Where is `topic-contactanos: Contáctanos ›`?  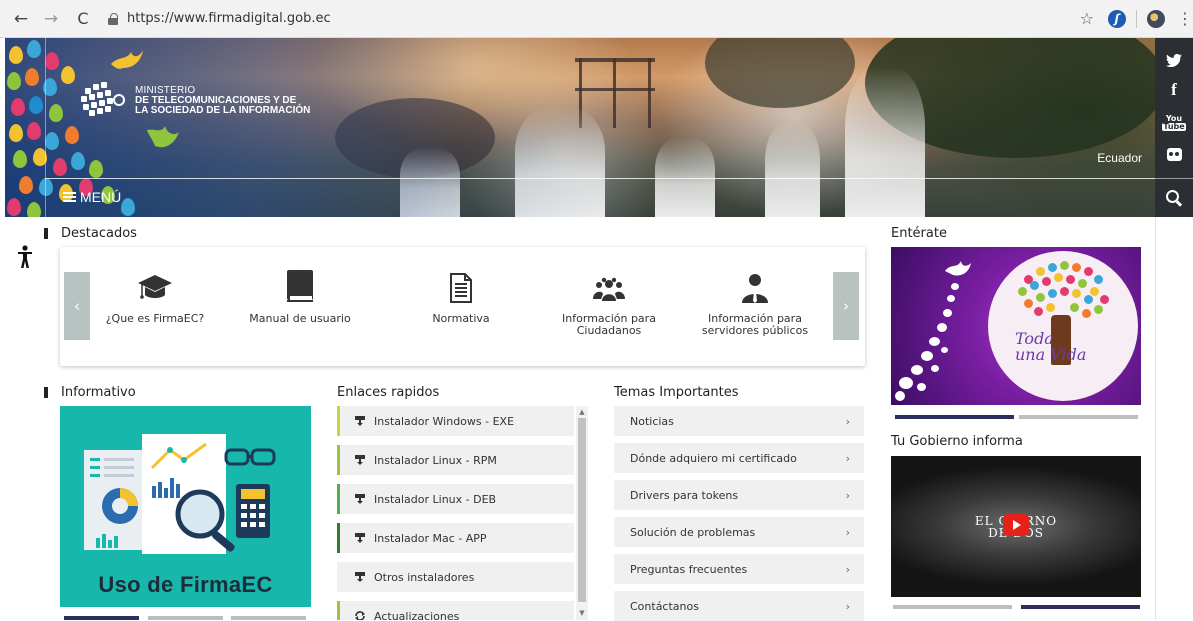
topic-contactanos: Contáctanos › is located at coordinates (739, 606).